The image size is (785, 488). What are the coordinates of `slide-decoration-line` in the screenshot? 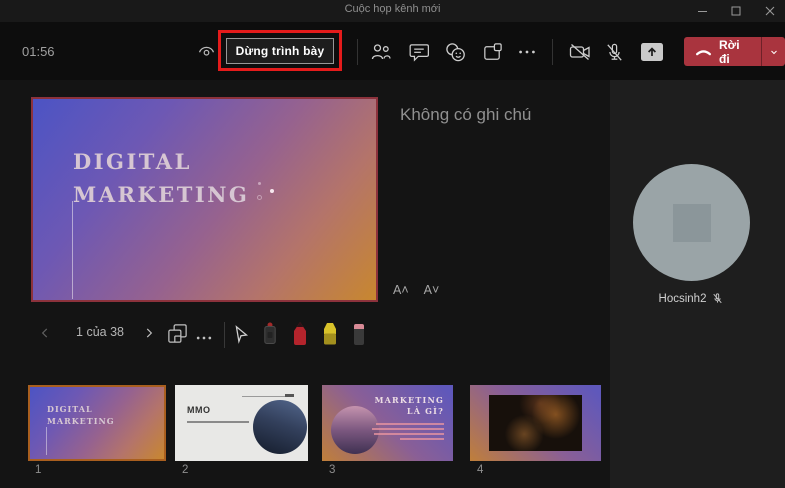 It's located at (72, 250).